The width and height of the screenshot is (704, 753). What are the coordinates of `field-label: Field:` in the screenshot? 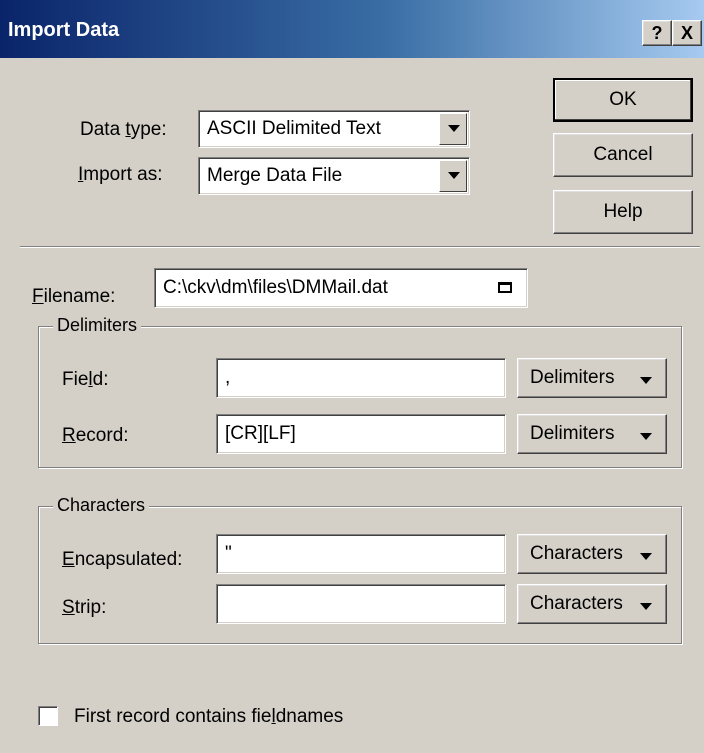 It's located at (85, 379).